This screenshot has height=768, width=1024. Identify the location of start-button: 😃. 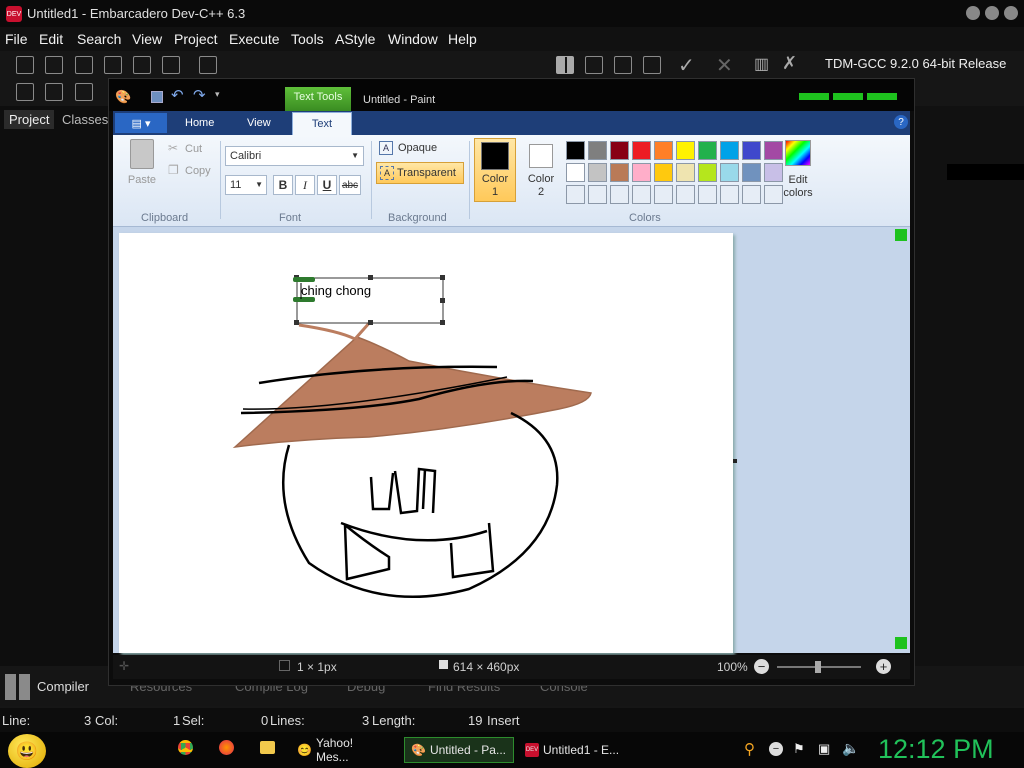
(27, 751).